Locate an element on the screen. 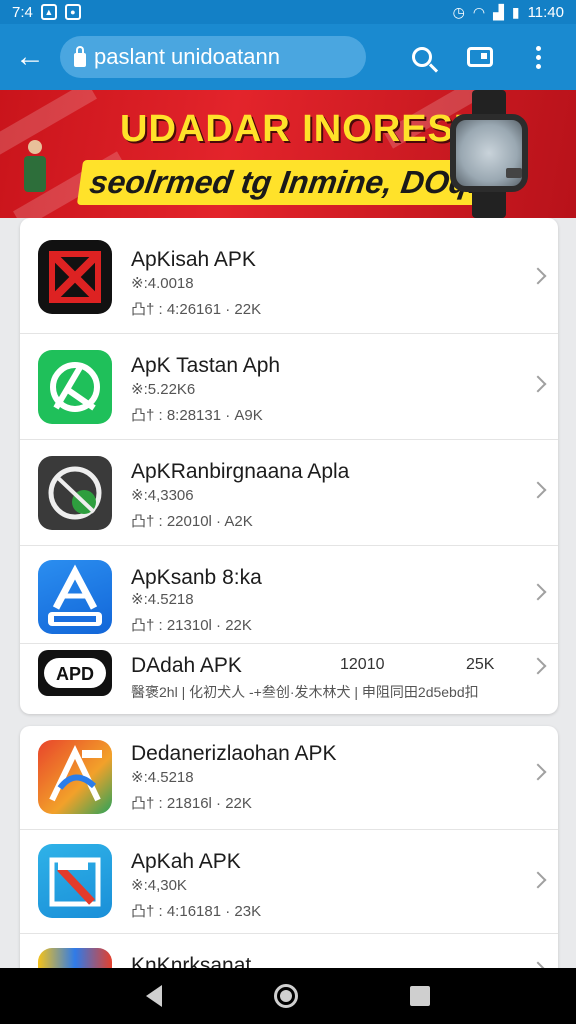  app-name: Dedanerizlaohan APK is located at coordinates (234, 753).